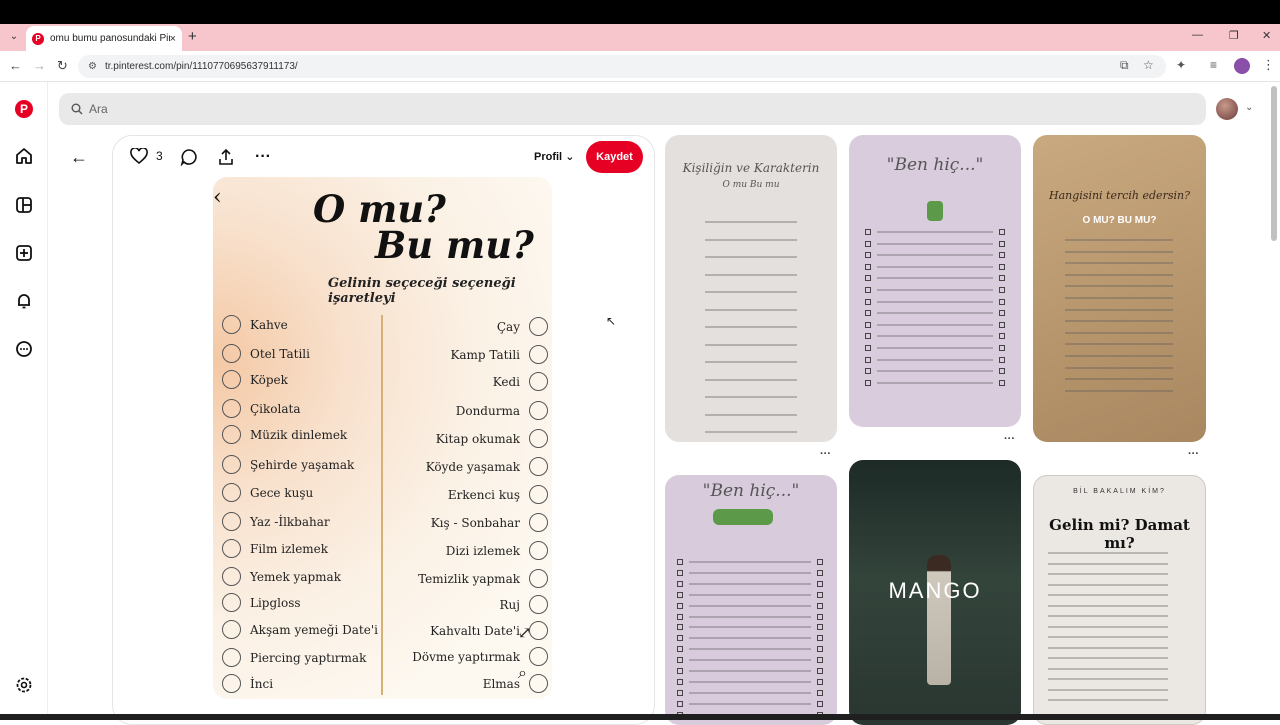 The height and width of the screenshot is (725, 1280). I want to click on cactus-icon, so click(935, 211).